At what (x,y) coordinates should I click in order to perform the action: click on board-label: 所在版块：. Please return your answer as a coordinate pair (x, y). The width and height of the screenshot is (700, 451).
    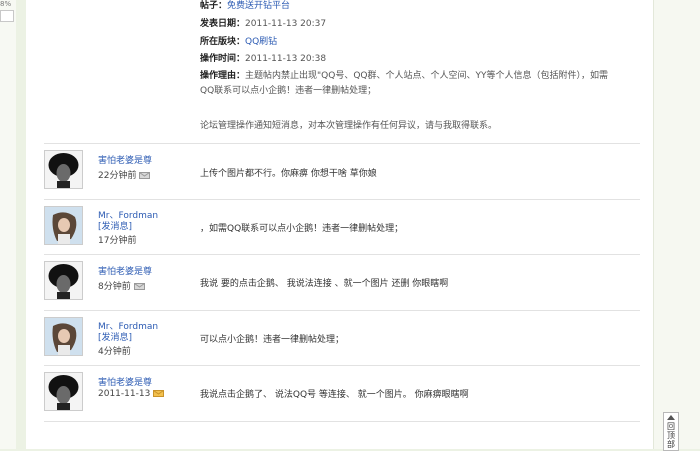
    Looking at the image, I should click on (223, 42).